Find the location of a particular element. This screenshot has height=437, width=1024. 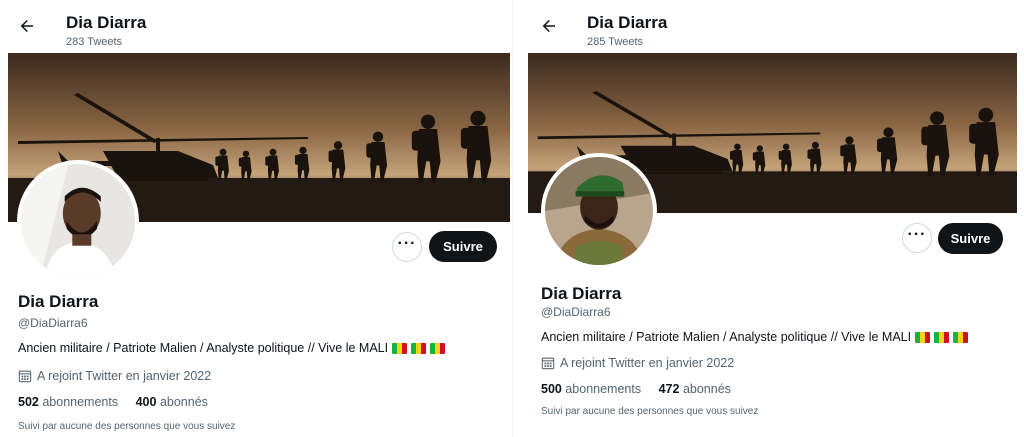

profile-header: Dia Diarra 285 Tweets is located at coordinates (773, 26).